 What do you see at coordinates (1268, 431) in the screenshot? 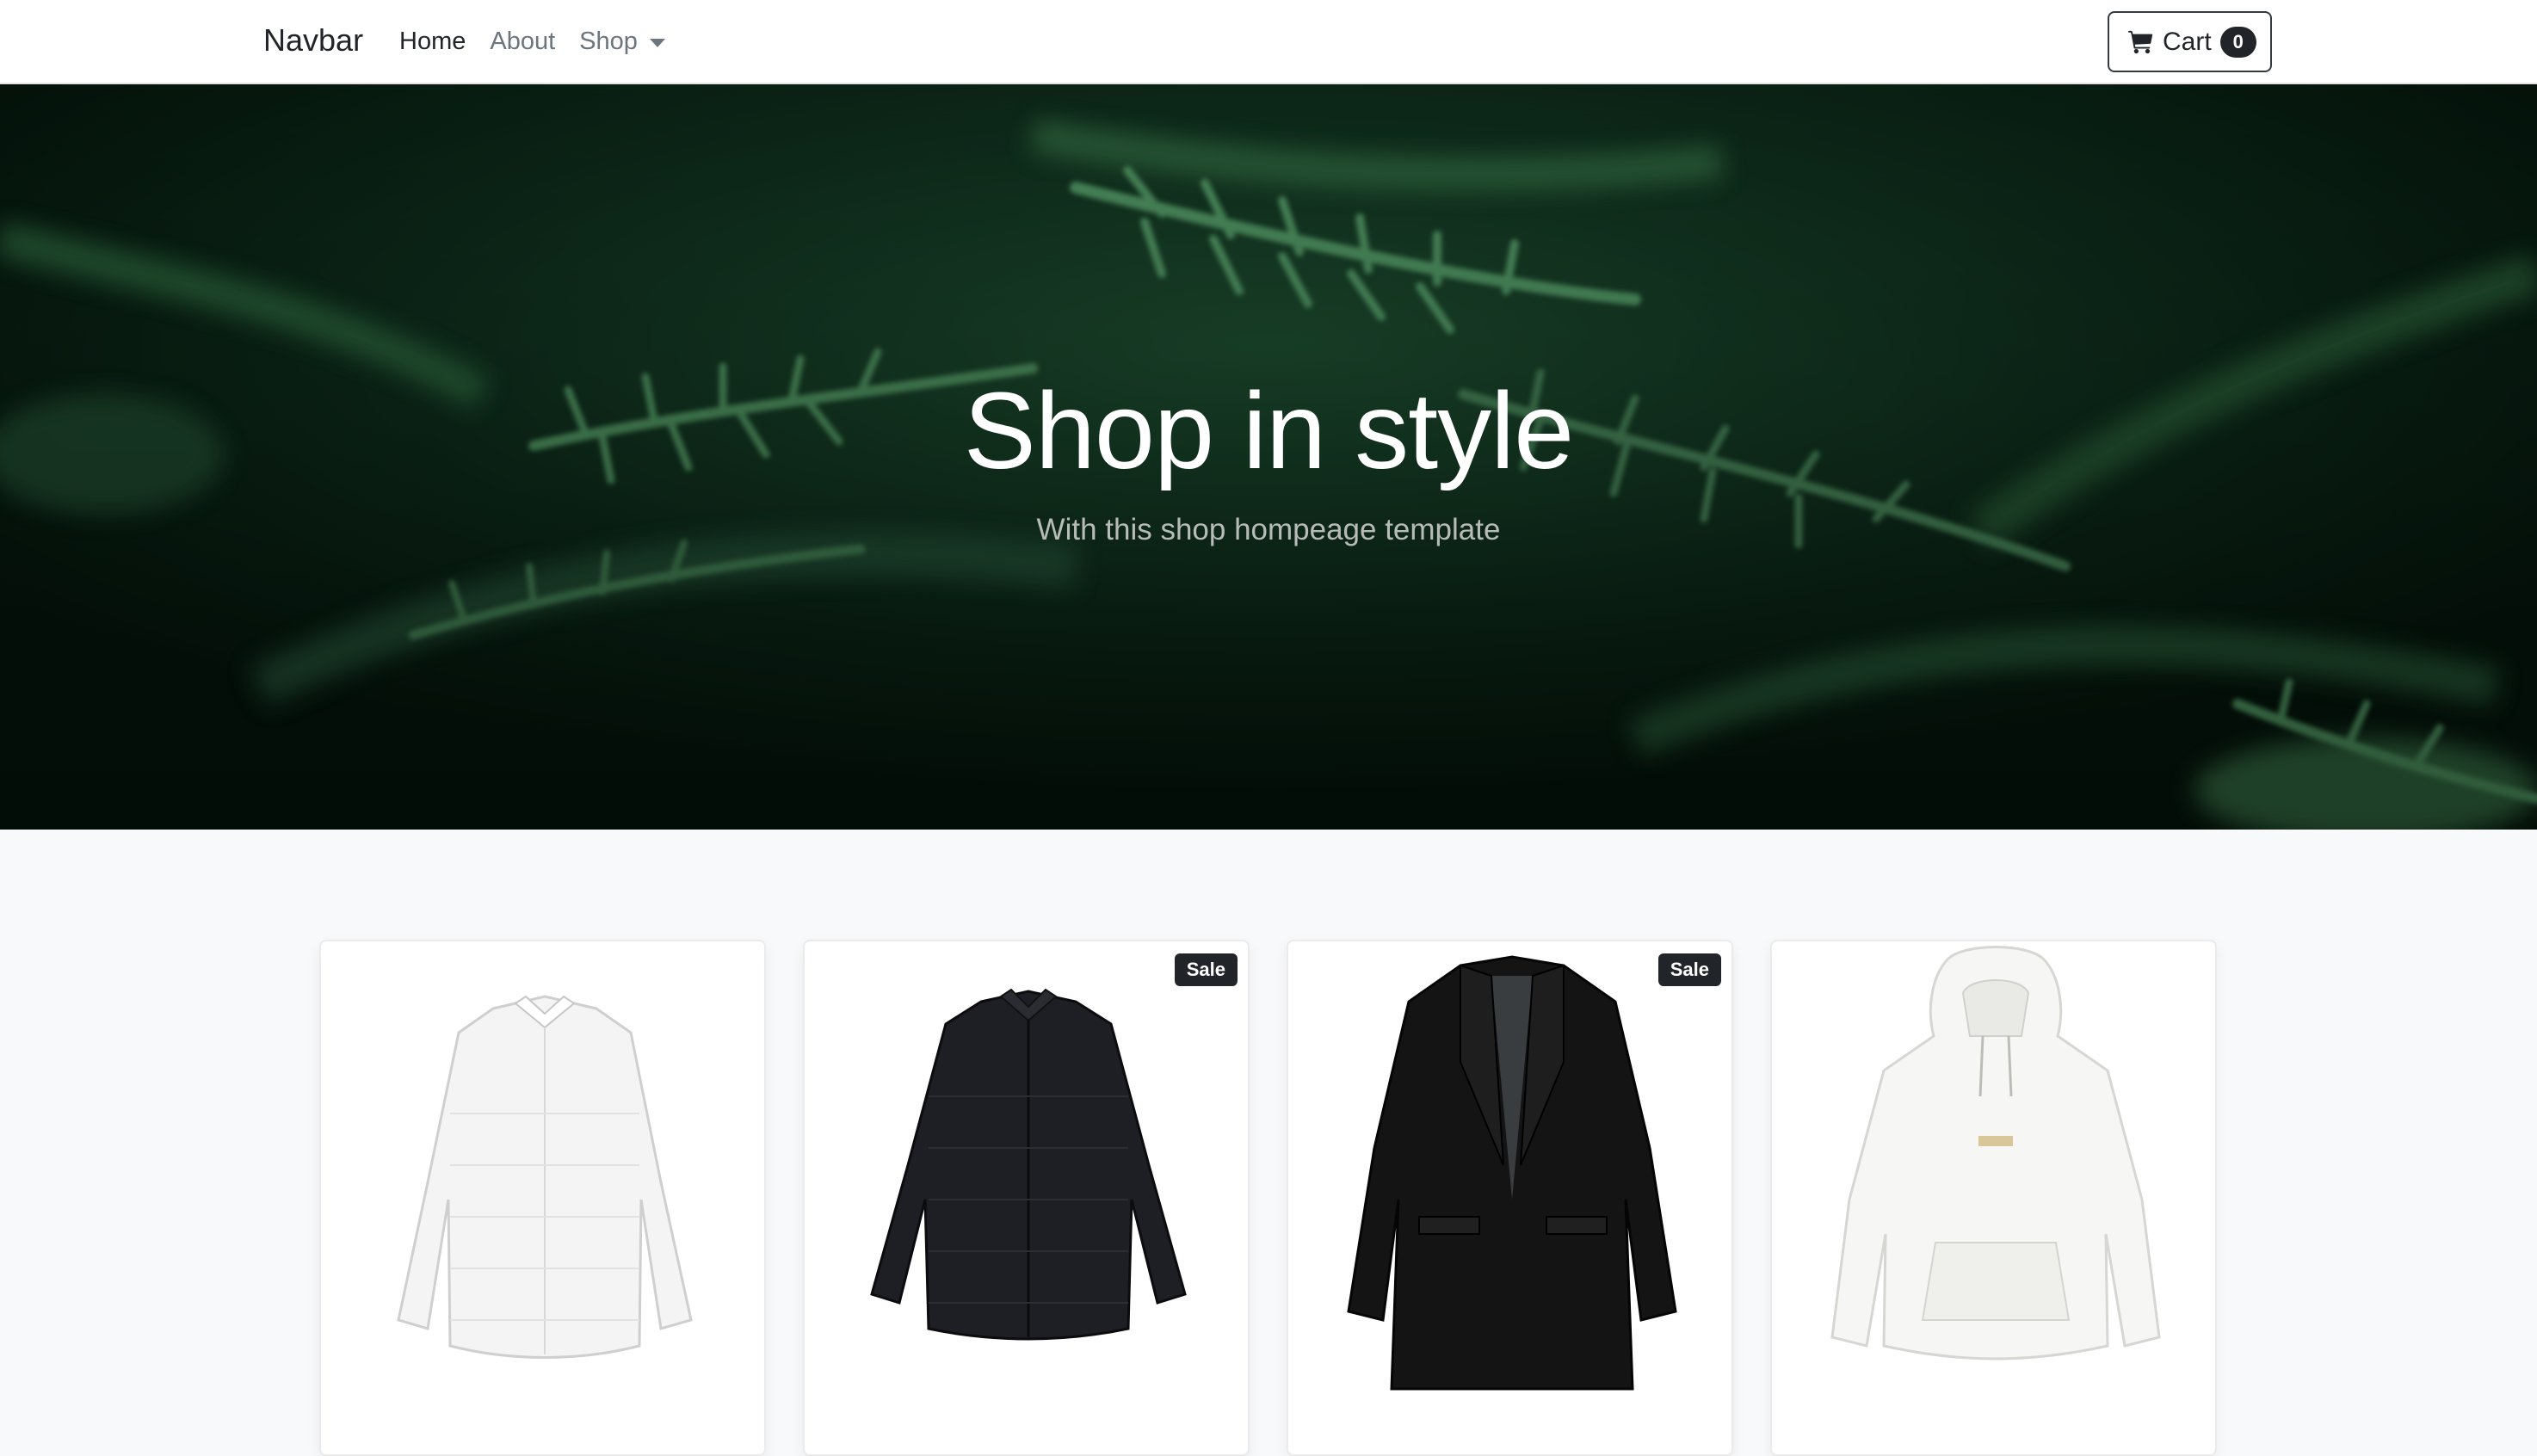
I see `hero-title: Shop in style` at bounding box center [1268, 431].